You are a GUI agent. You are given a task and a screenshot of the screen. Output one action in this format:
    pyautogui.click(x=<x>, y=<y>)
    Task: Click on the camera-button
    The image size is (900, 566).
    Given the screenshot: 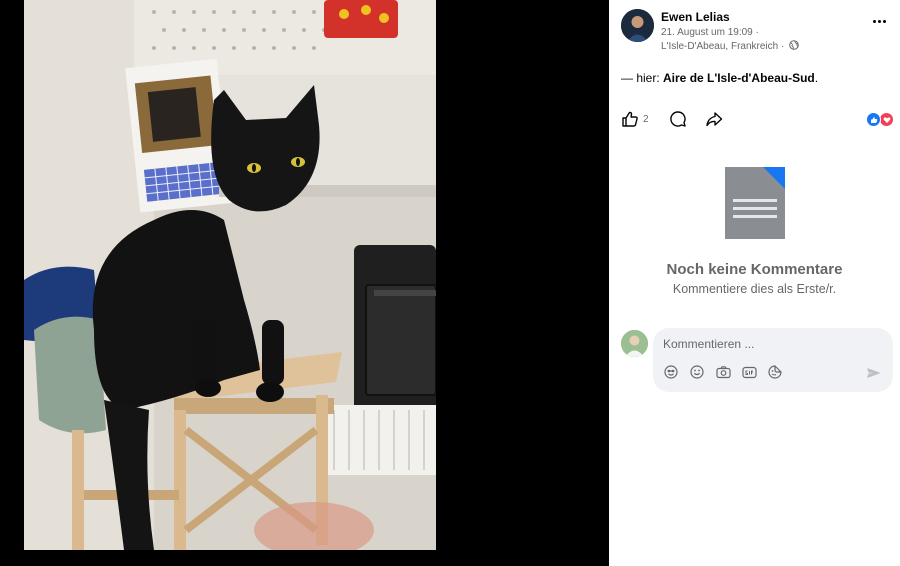 What is the action you would take?
    pyautogui.click(x=723, y=372)
    